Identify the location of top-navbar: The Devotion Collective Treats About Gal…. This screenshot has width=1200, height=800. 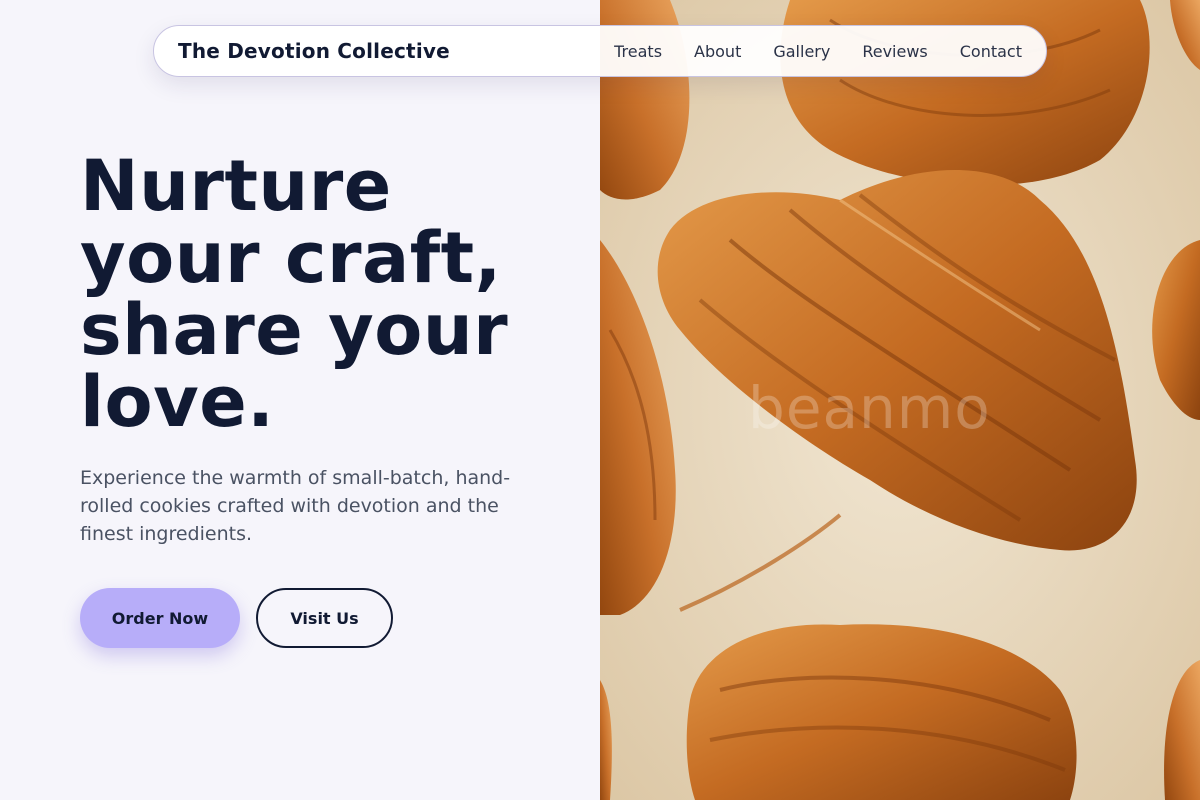
(600, 51).